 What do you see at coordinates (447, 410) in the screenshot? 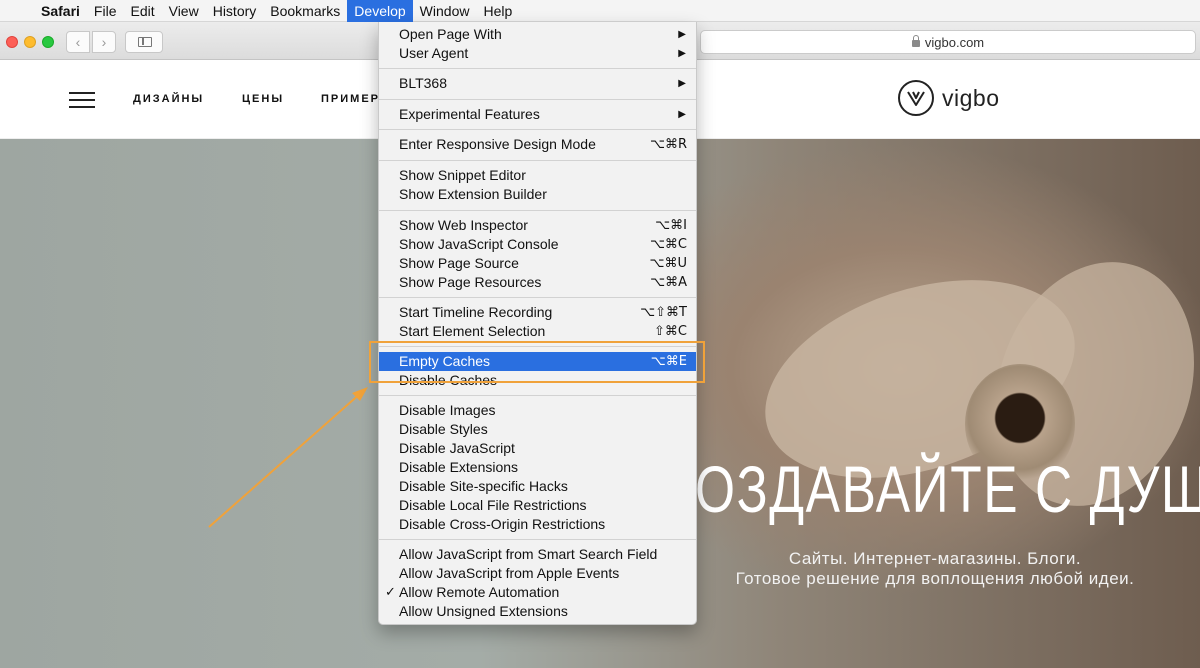
I see `menu-item-label: Disable Images` at bounding box center [447, 410].